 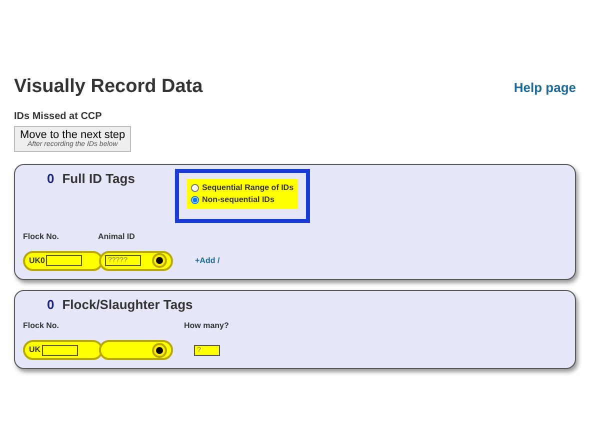 I want to click on radio-label: Non-sequential IDs, so click(x=238, y=200).